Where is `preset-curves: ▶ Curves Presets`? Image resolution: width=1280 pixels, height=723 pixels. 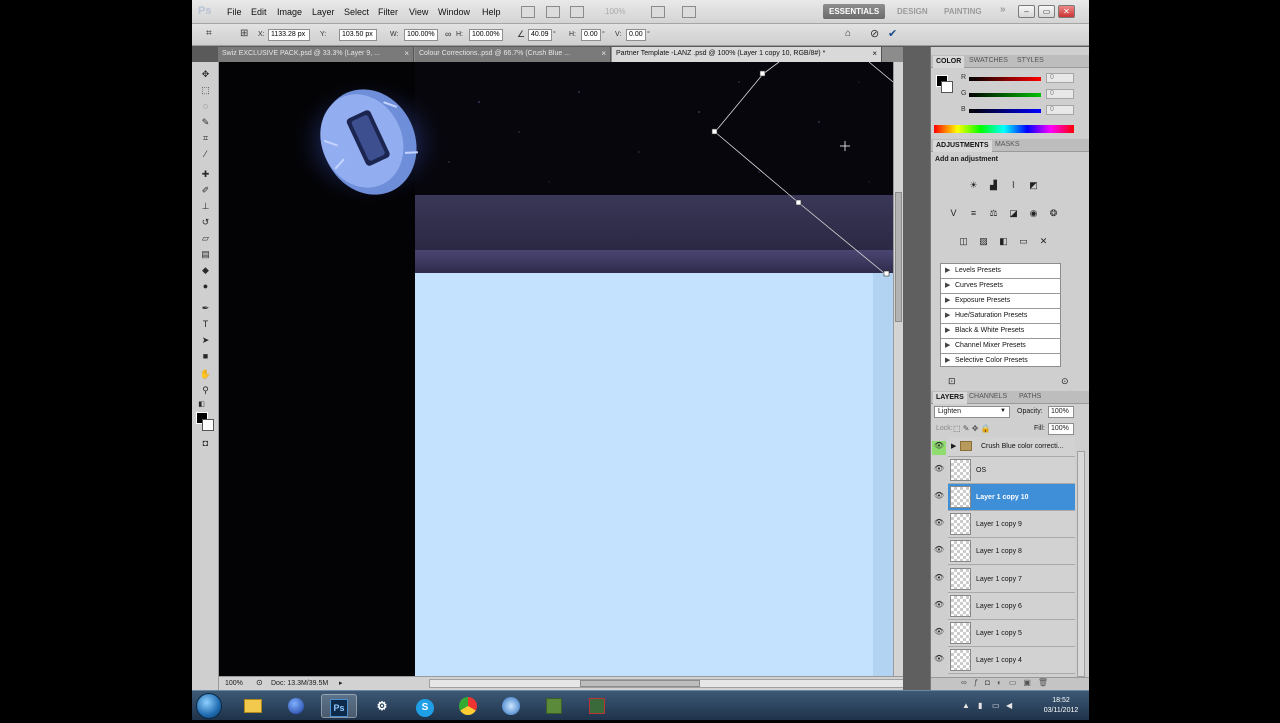
preset-curves: ▶ Curves Presets is located at coordinates (1001, 286).